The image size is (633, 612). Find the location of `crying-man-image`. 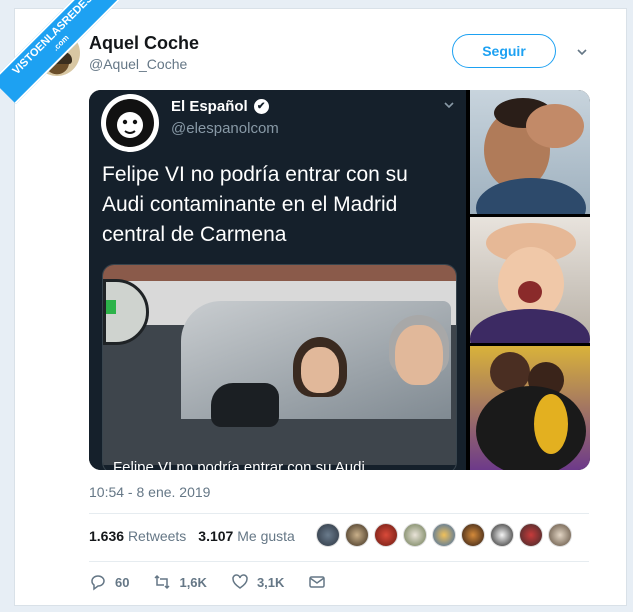

crying-man-image is located at coordinates (530, 152).